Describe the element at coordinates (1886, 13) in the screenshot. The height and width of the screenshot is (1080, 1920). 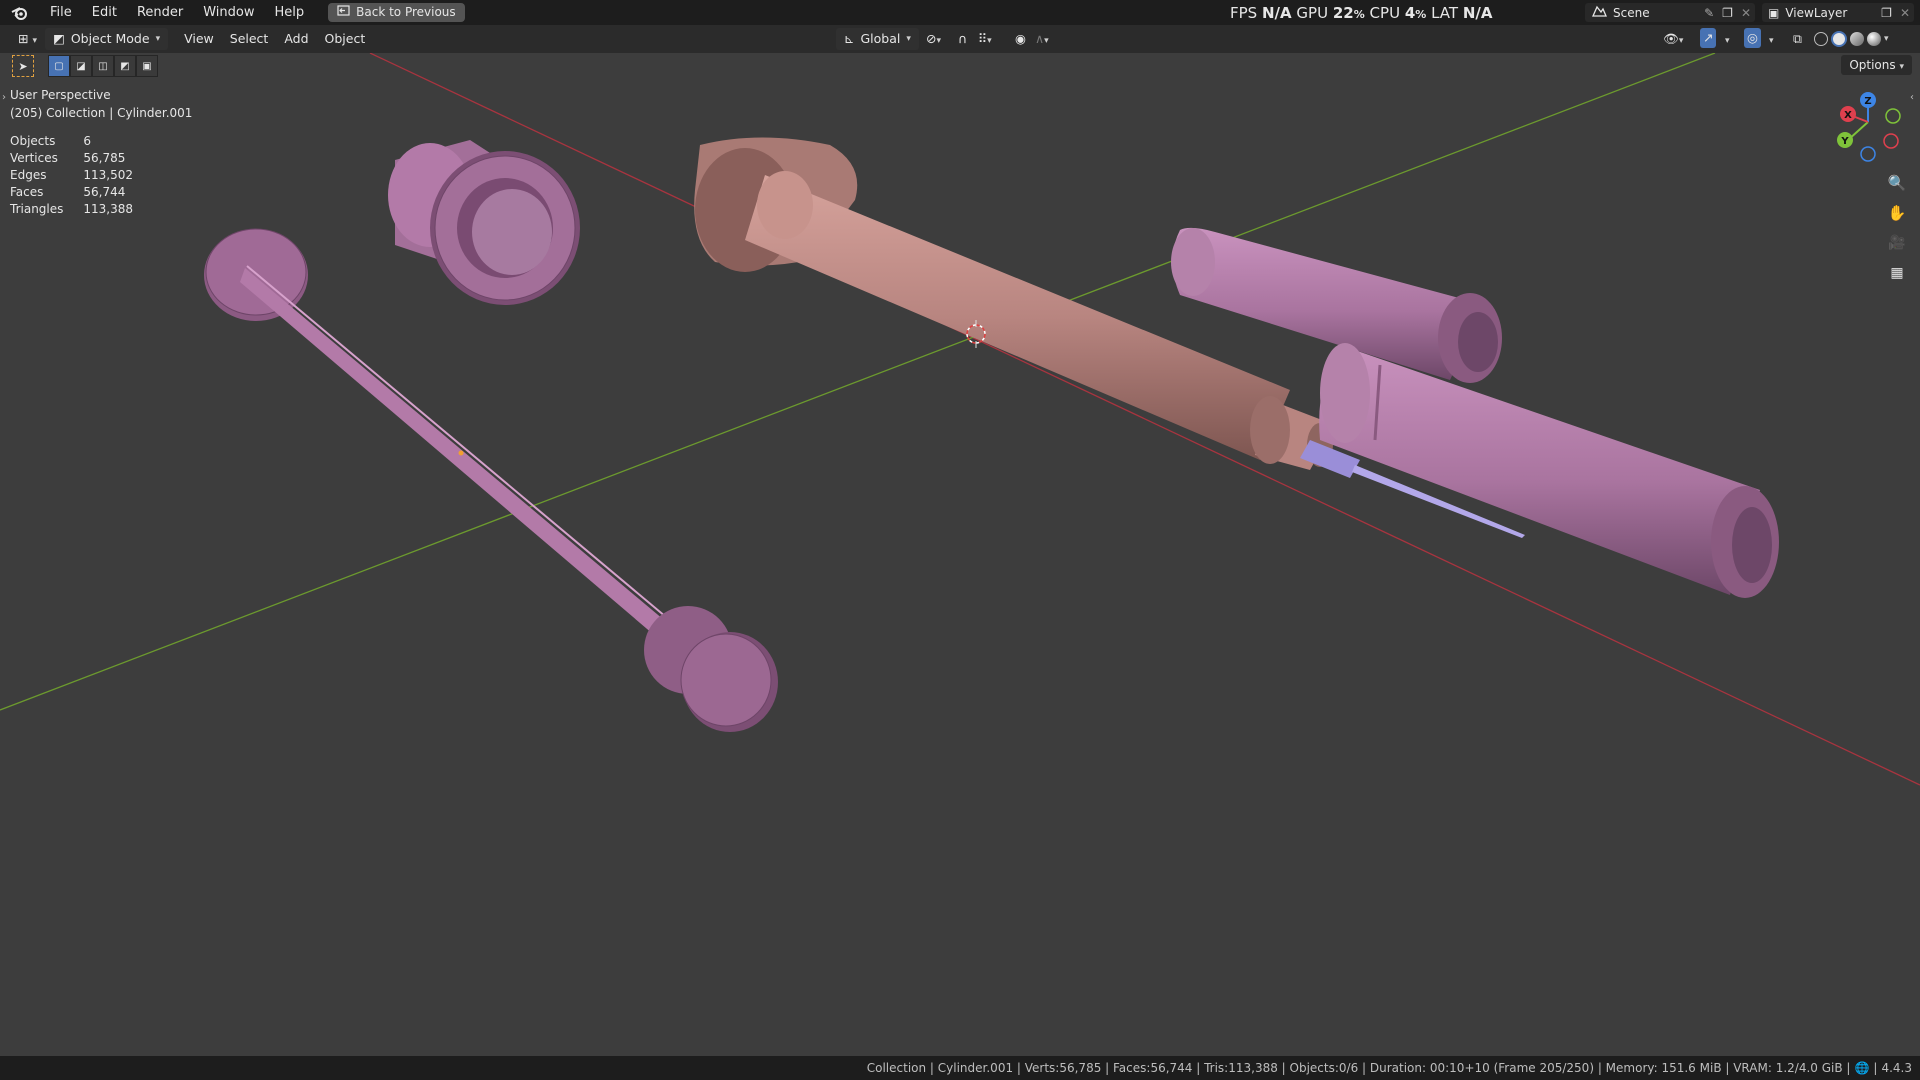
I see `new-viewlayer-icon: ❐` at that location.